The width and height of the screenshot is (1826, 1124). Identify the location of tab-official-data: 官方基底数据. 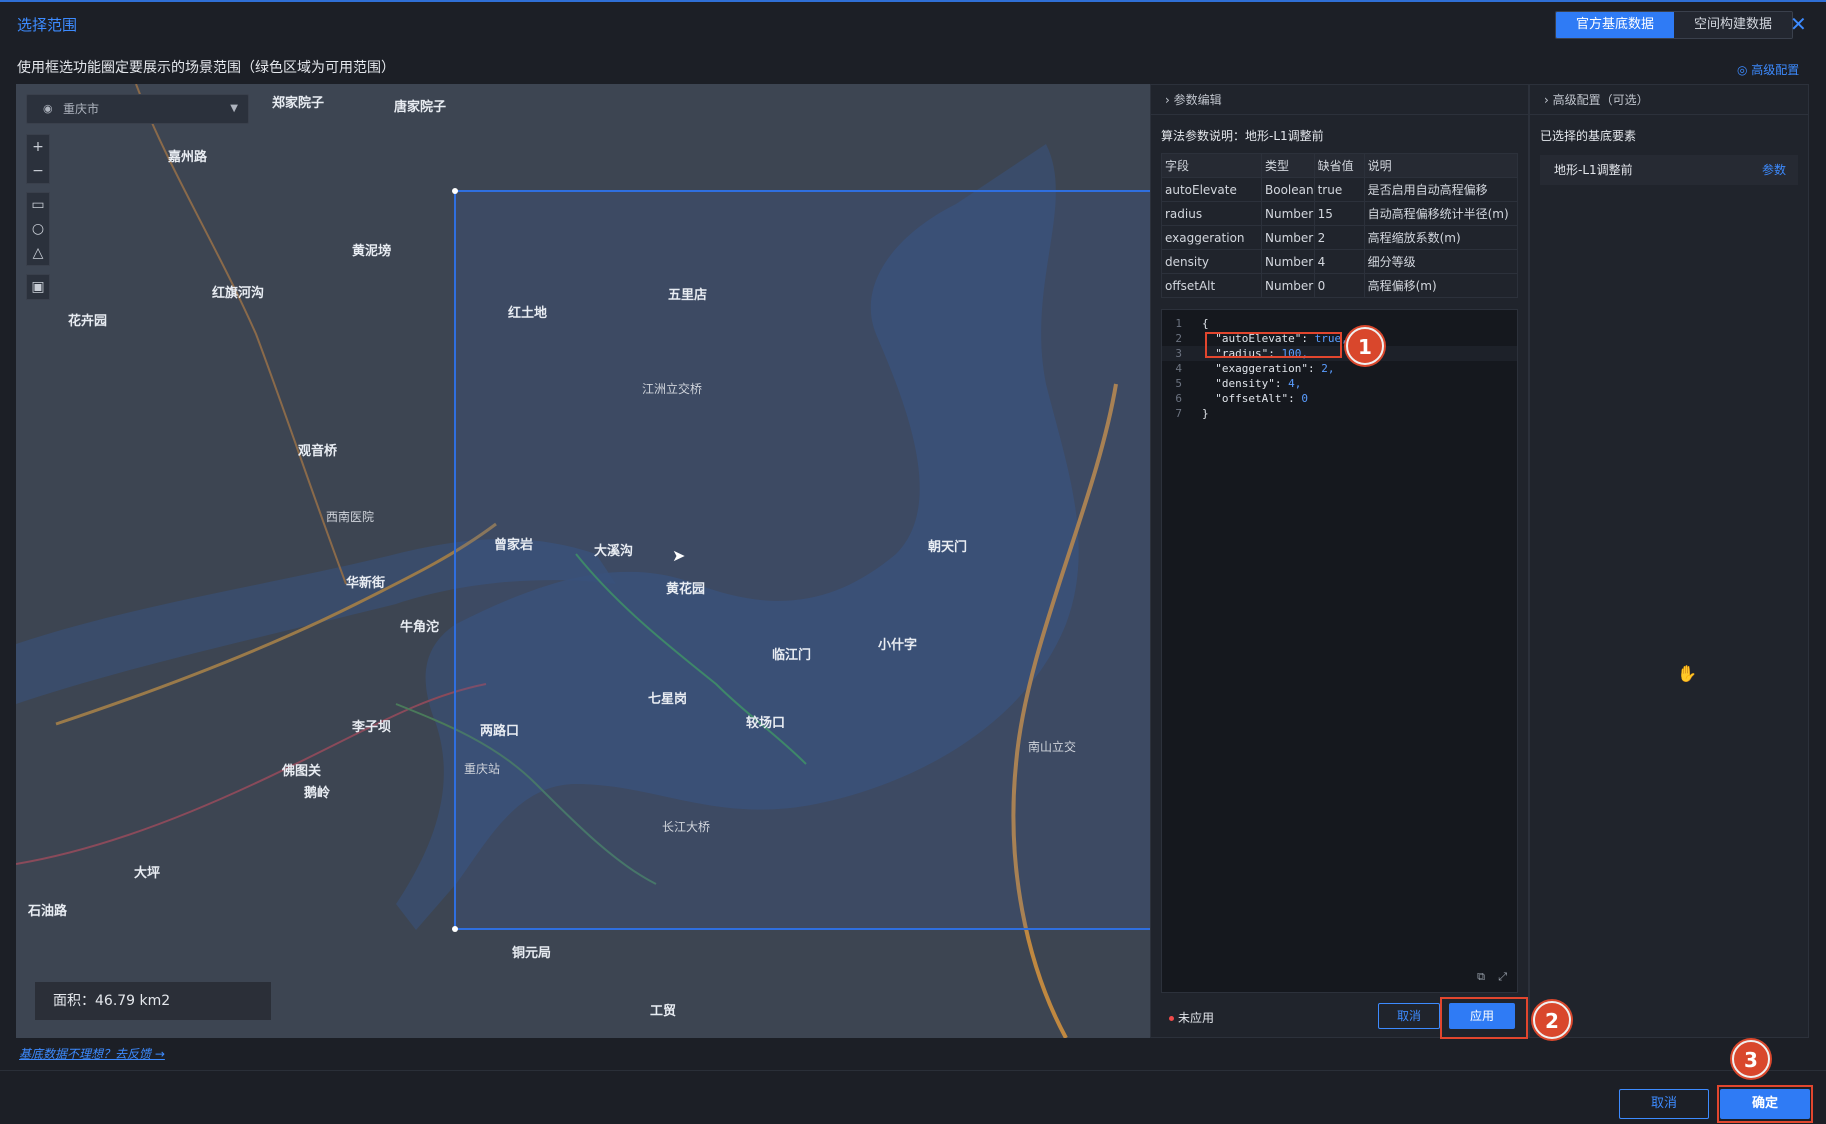
(1615, 25).